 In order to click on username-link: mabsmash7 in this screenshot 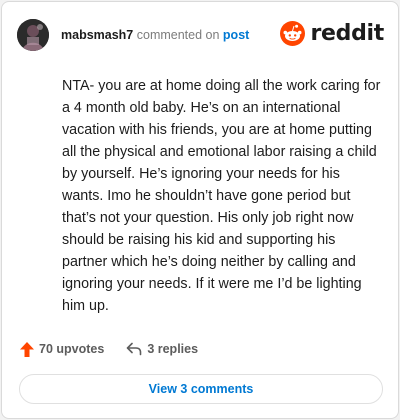, I will do `click(97, 35)`.